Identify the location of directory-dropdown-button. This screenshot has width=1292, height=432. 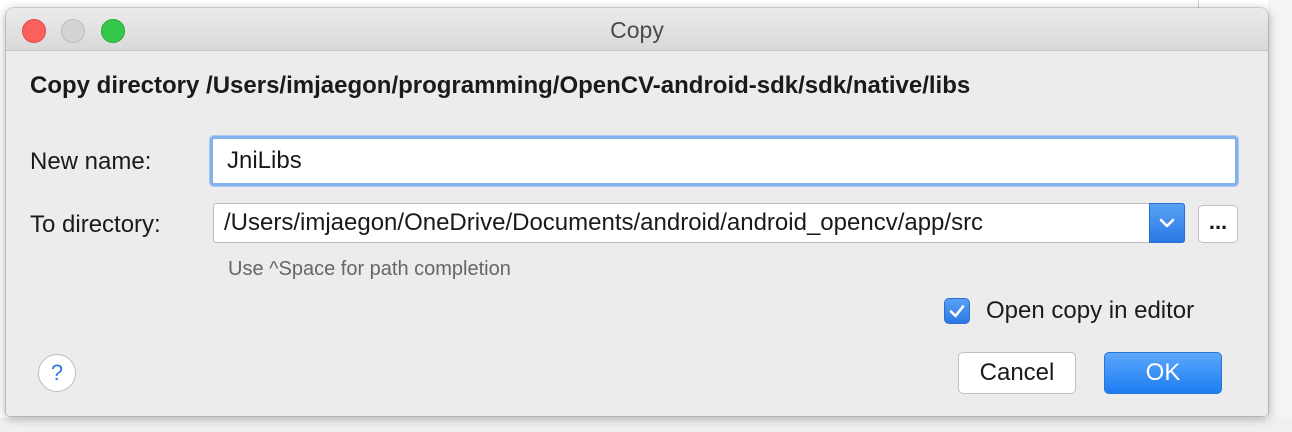
(1167, 223).